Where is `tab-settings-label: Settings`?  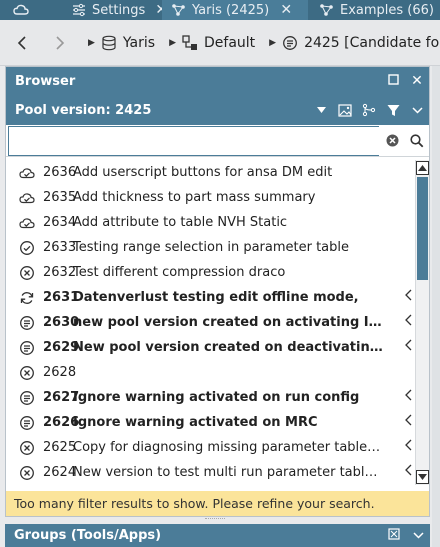 tab-settings-label: Settings is located at coordinates (119, 10).